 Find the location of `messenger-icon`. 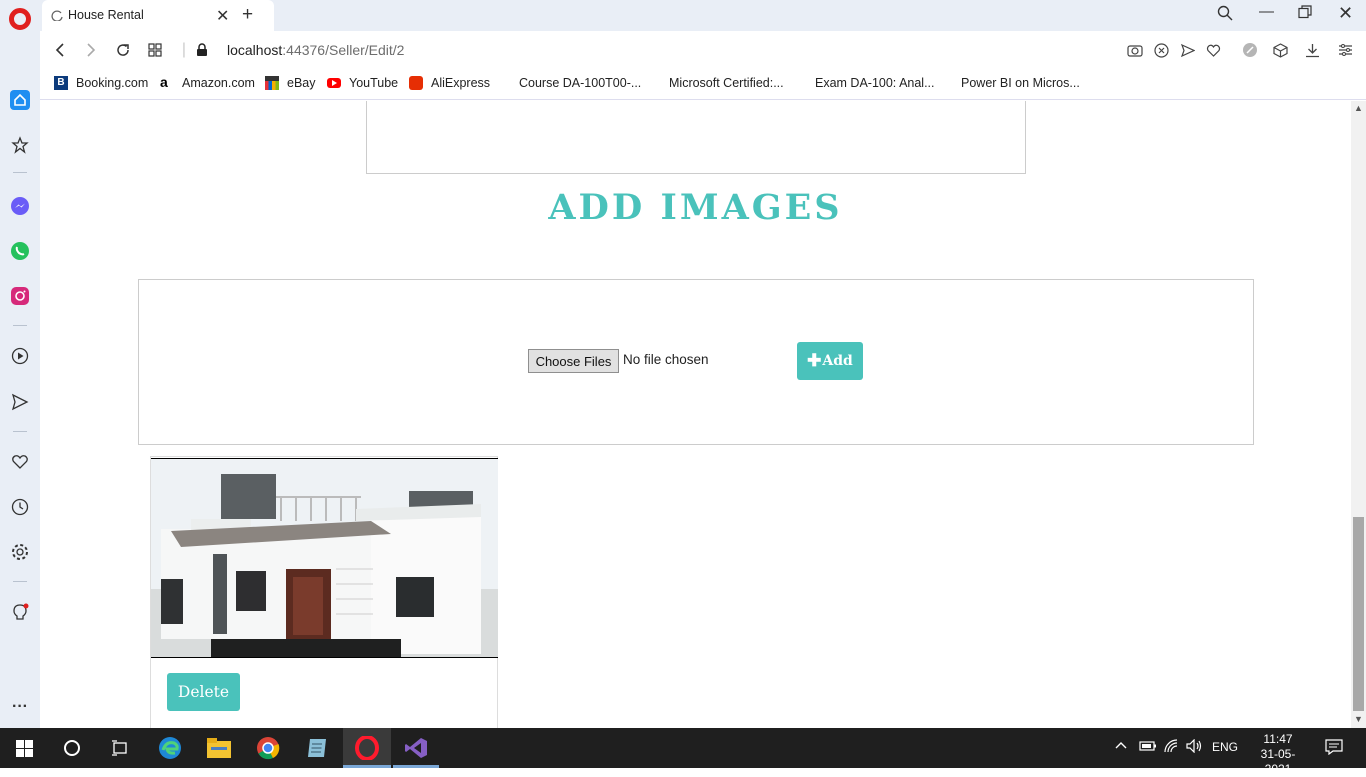

messenger-icon is located at coordinates (20, 206).